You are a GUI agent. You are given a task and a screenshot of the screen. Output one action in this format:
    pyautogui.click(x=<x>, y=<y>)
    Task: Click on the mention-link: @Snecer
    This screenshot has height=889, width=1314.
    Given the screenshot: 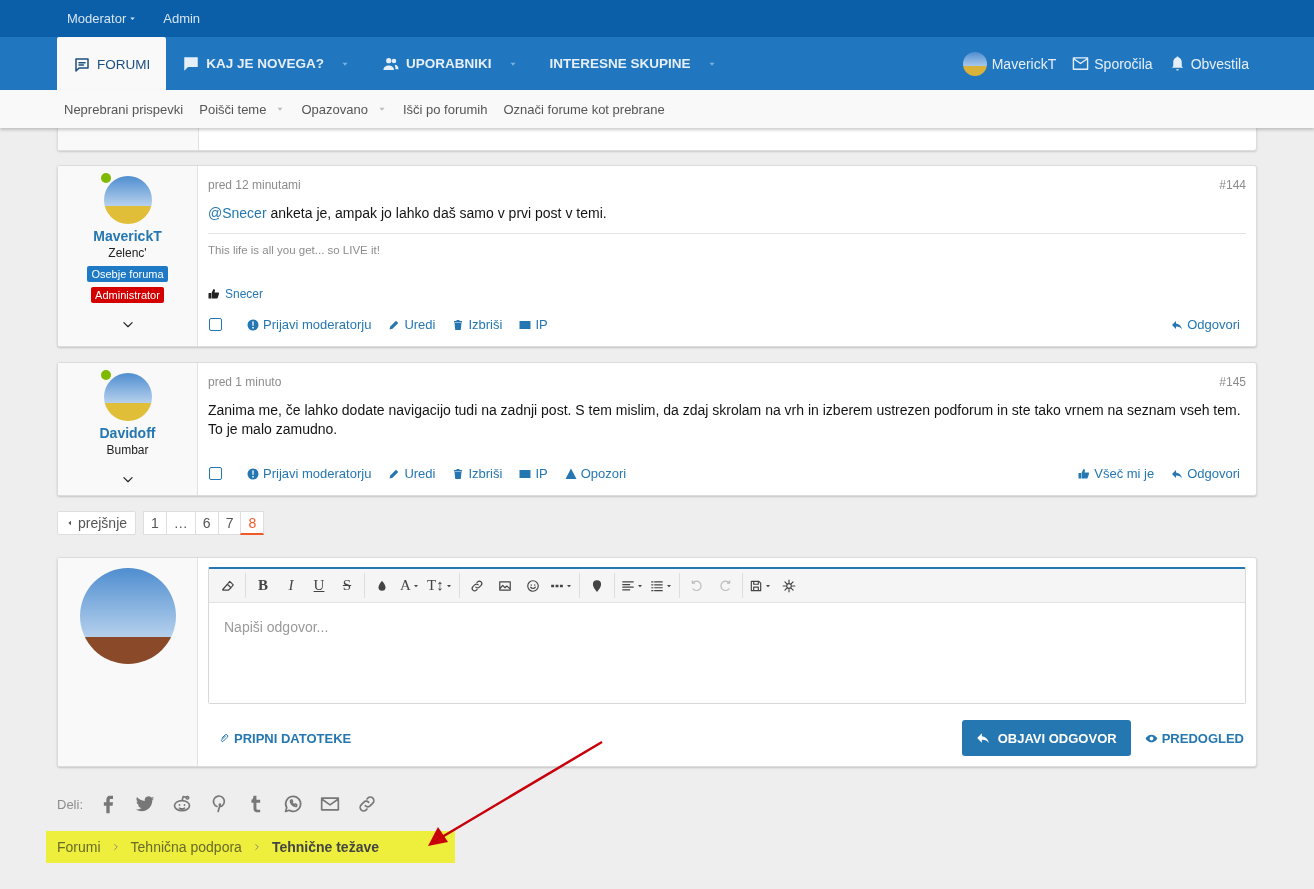 What is the action you would take?
    pyautogui.click(x=237, y=213)
    